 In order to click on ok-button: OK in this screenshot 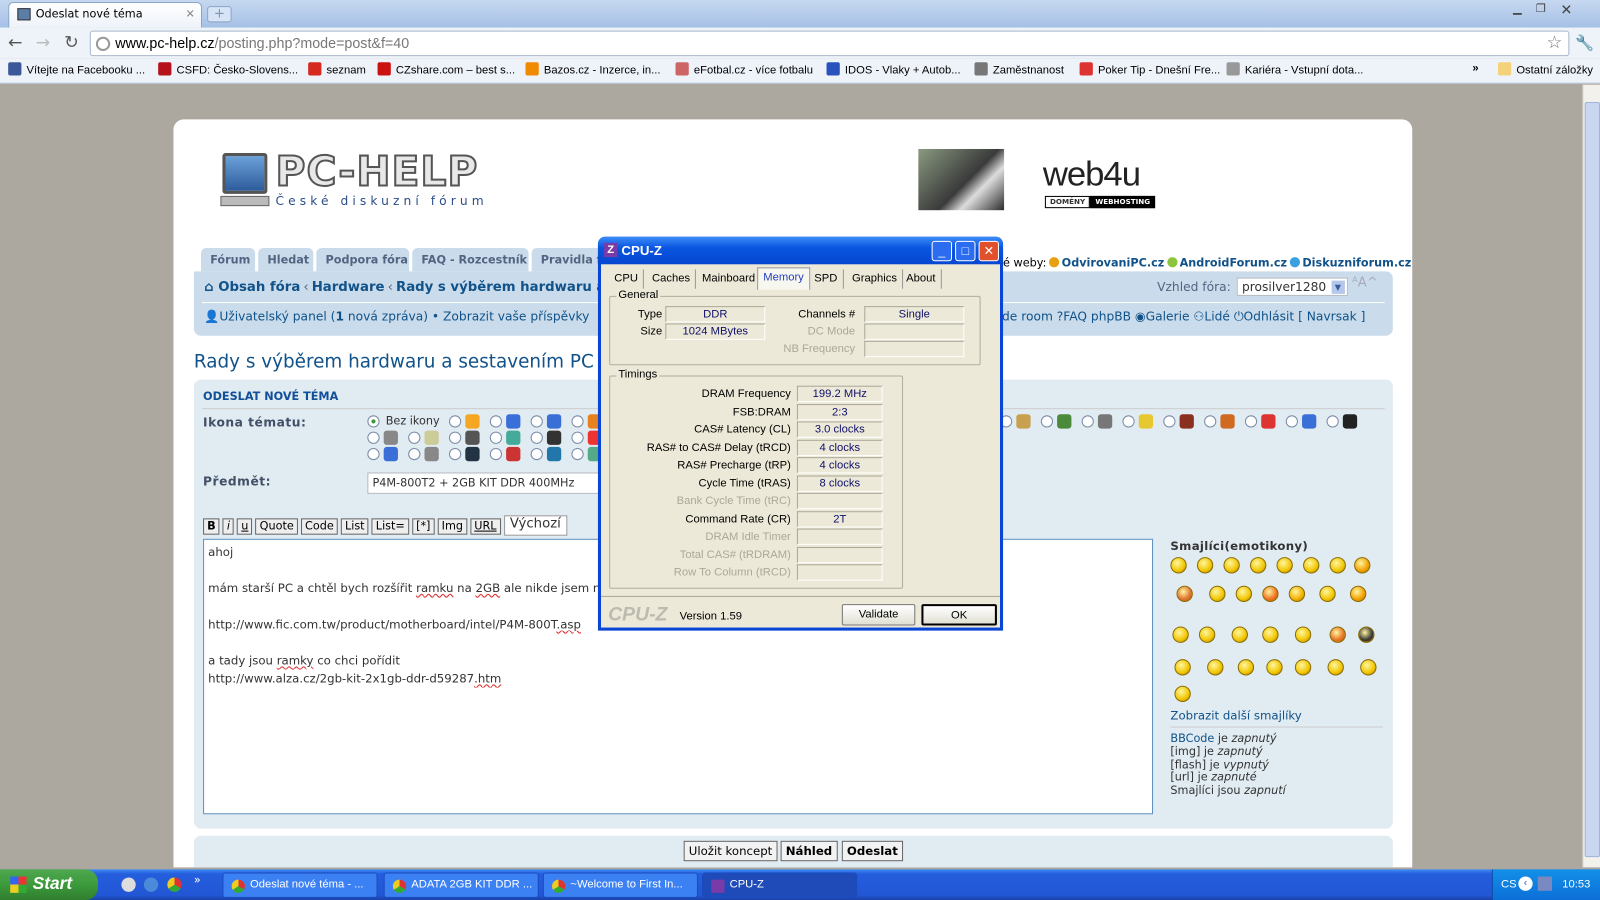, I will do `click(959, 615)`.